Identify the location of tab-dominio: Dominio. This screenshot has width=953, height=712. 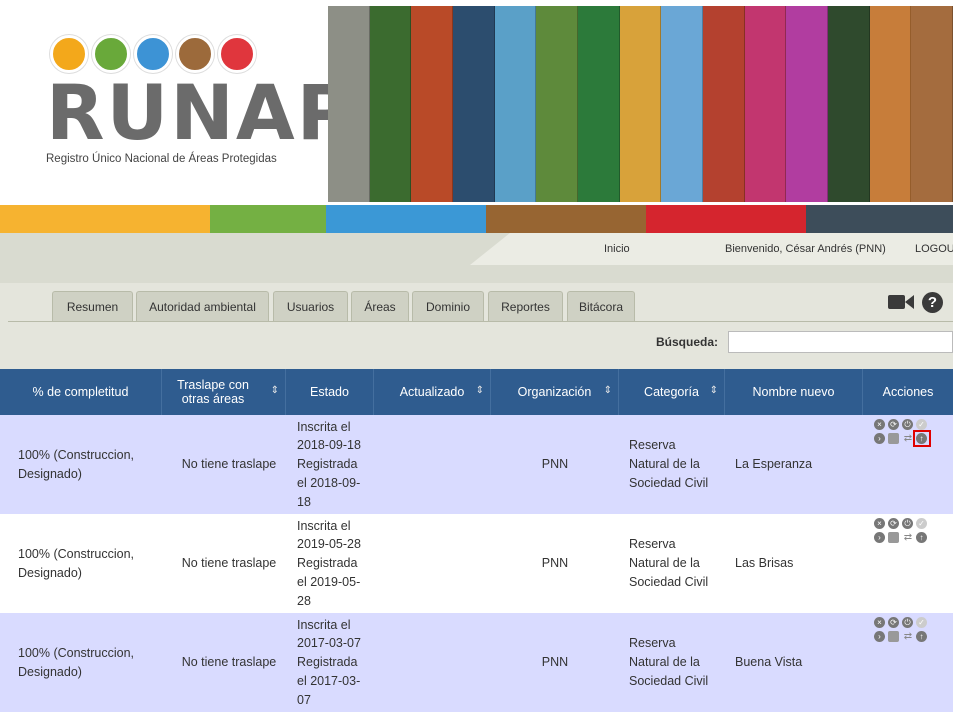
(448, 306).